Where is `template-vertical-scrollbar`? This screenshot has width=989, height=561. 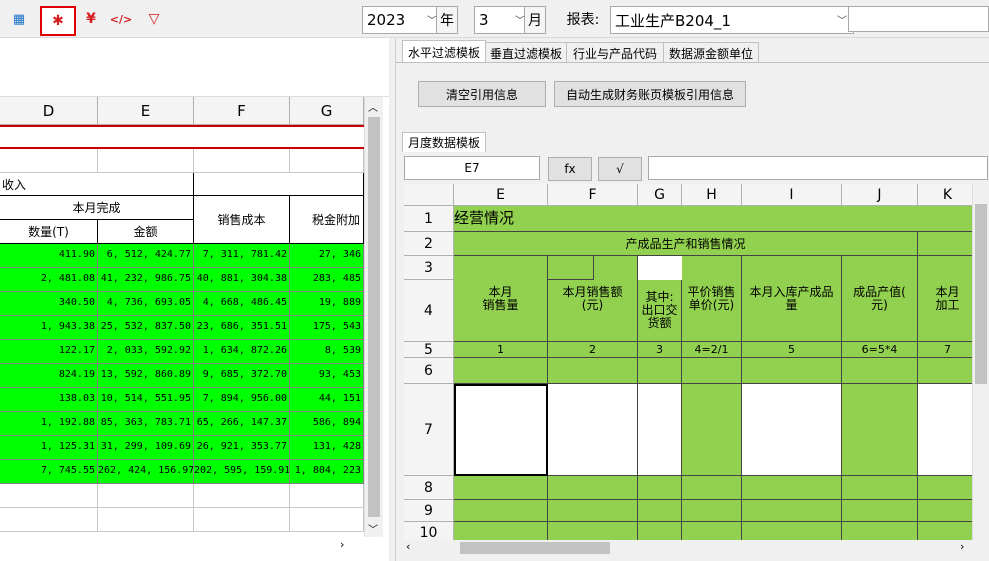 template-vertical-scrollbar is located at coordinates (980, 362).